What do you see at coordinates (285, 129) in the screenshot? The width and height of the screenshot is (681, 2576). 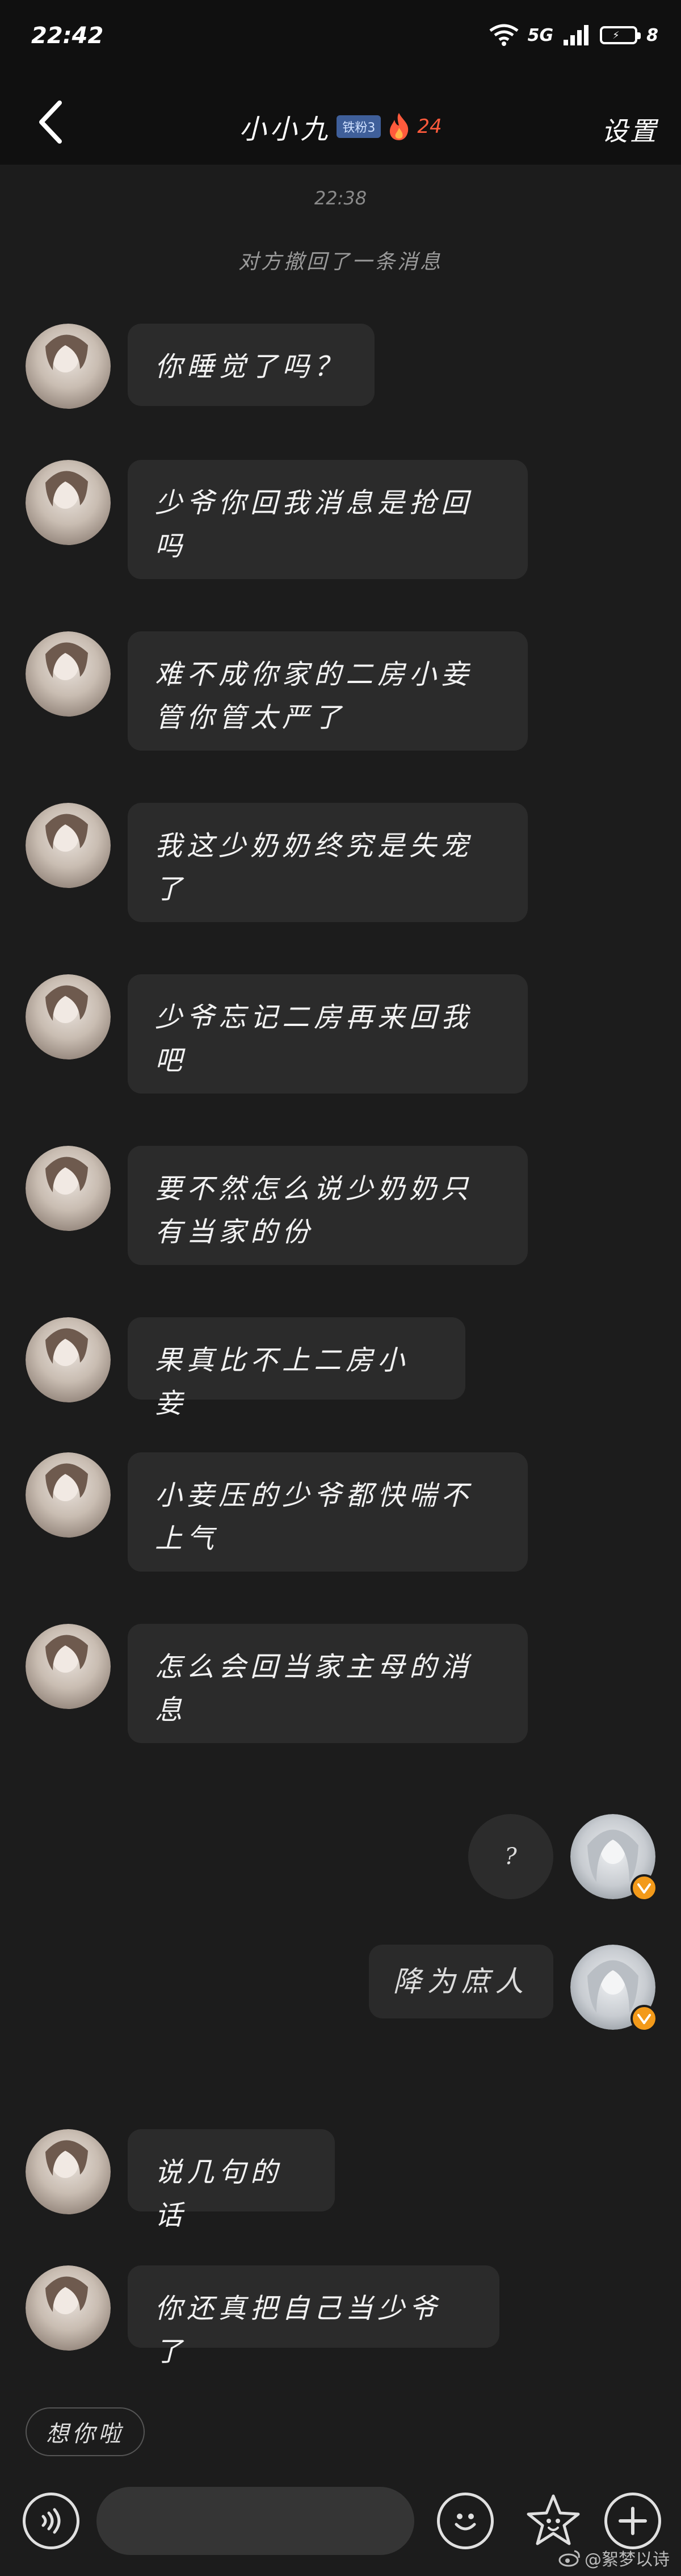 I see `contact-name: 小小九` at bounding box center [285, 129].